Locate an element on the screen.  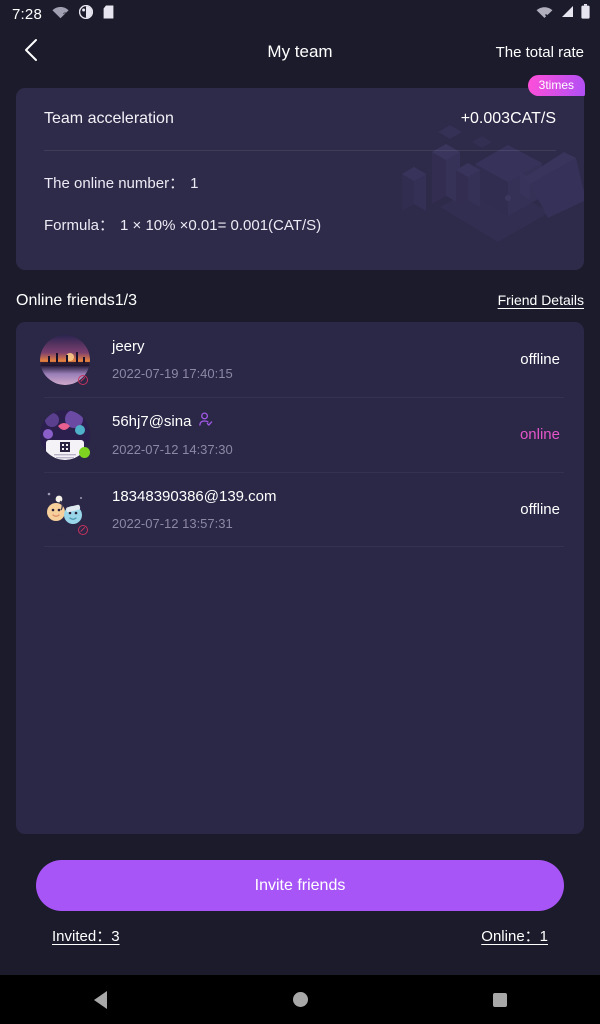
table-row: 56hj7@sina 2022-07-12 14:37:30 online is located at coordinates (300, 434).